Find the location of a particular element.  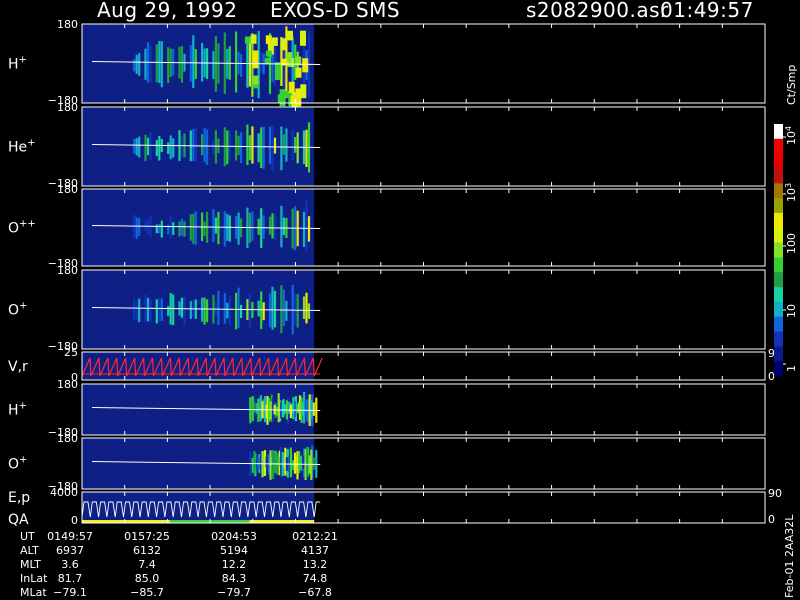

footer-value: −79.1 is located at coordinates (70, 592).